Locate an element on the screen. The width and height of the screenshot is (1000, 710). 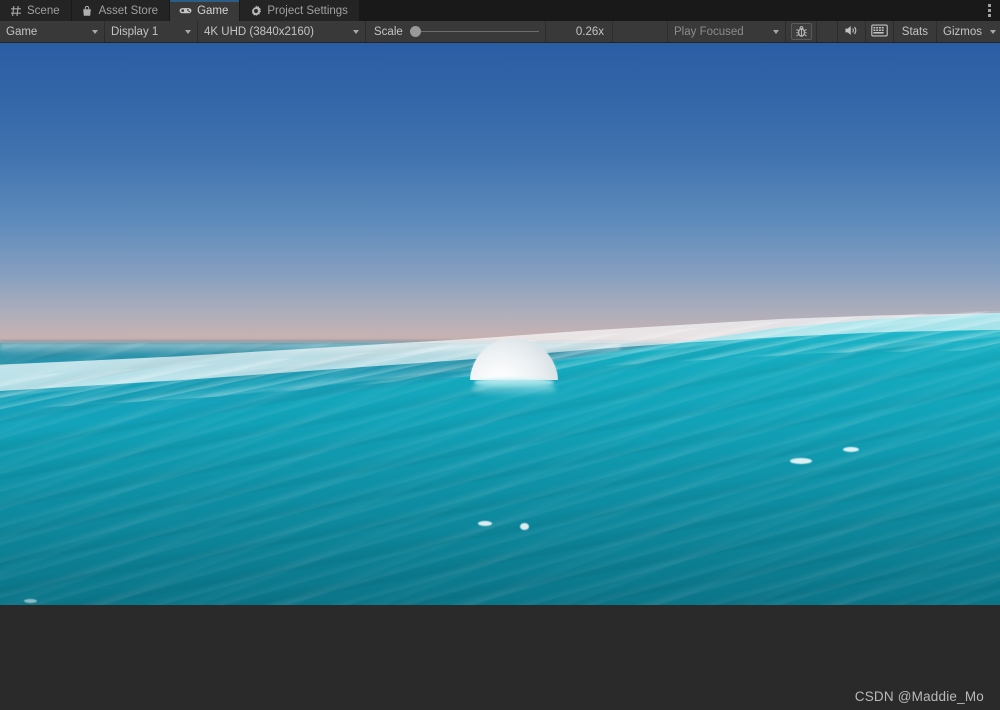
buoy-sphere is located at coordinates (514, 367).